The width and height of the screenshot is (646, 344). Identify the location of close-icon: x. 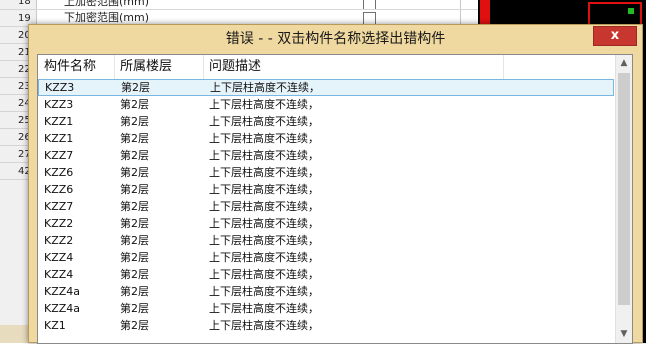
(615, 35).